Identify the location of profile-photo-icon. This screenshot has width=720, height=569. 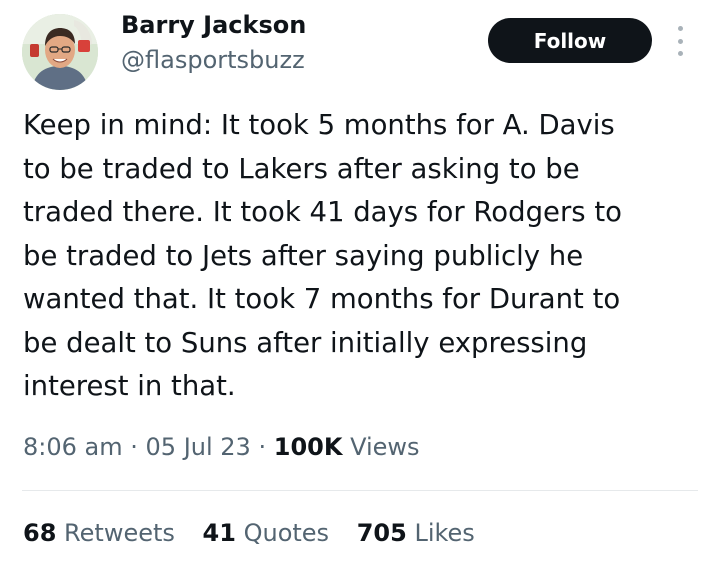
(60, 52).